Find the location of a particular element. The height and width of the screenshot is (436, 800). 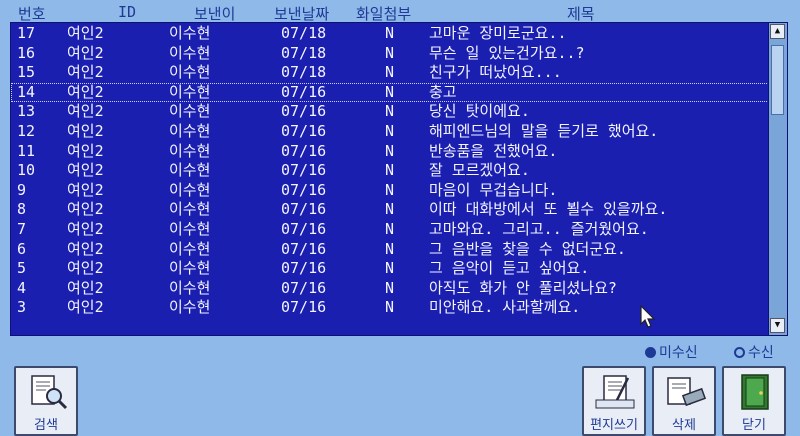

table-row: 12 여인2 이수현 07/16 N 해피엔드님의 말을 듣기로 했어요. is located at coordinates (390, 131).